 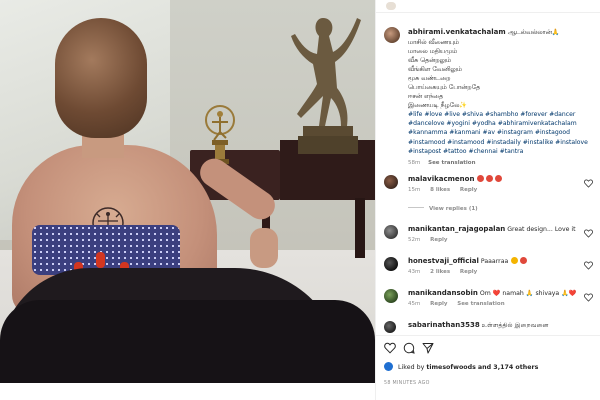 What do you see at coordinates (101, 78) in the screenshot?
I see `person-hair` at bounding box center [101, 78].